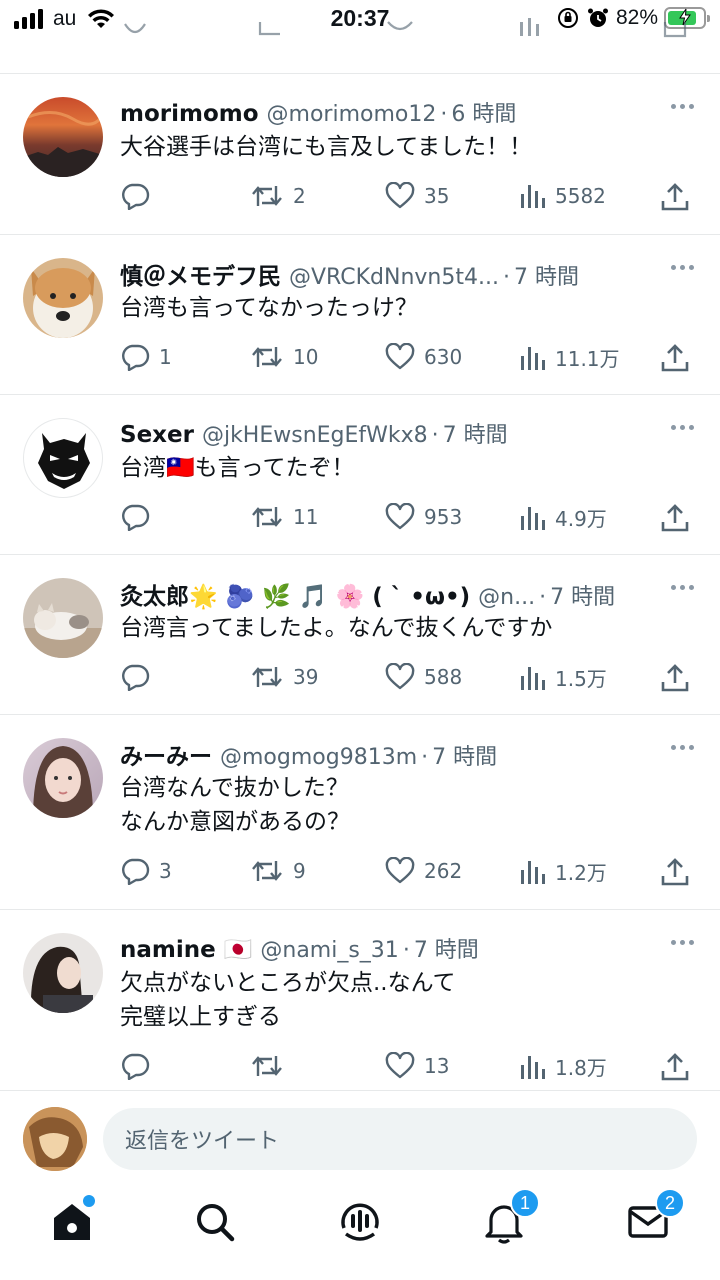 The image size is (720, 1280). I want to click on like-button: 13, so click(417, 1066).